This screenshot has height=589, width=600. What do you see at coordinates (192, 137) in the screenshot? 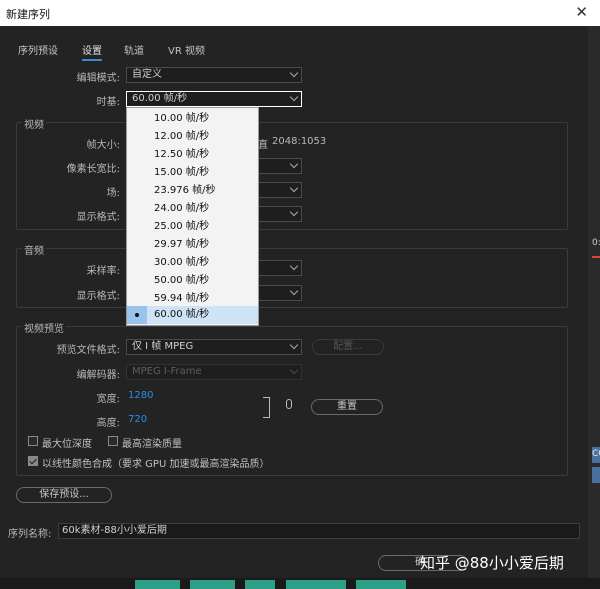
I see `timebase-option: 12.00 帧/秒` at bounding box center [192, 137].